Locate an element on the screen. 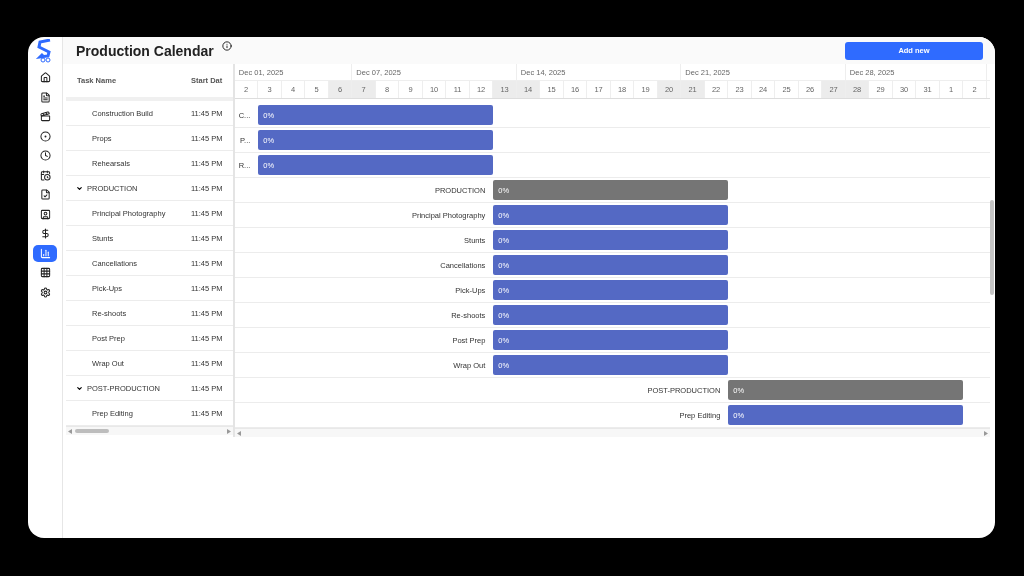  circle-dot-icon is located at coordinates (45, 136).